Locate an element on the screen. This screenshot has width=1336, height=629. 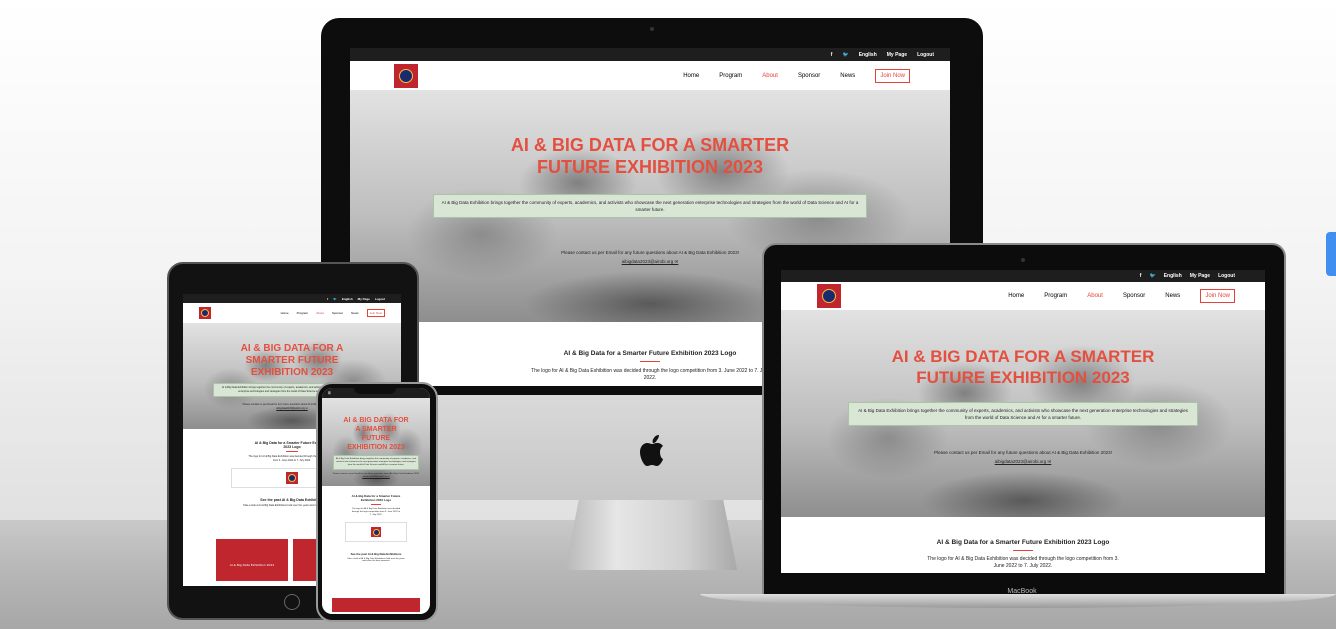
ipad-home-button is located at coordinates (292, 602).